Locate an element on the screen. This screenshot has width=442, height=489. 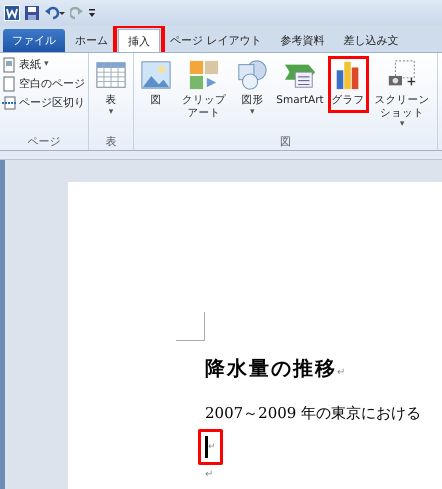
ribbon-tab: ページ レイアウト is located at coordinates (215, 40).